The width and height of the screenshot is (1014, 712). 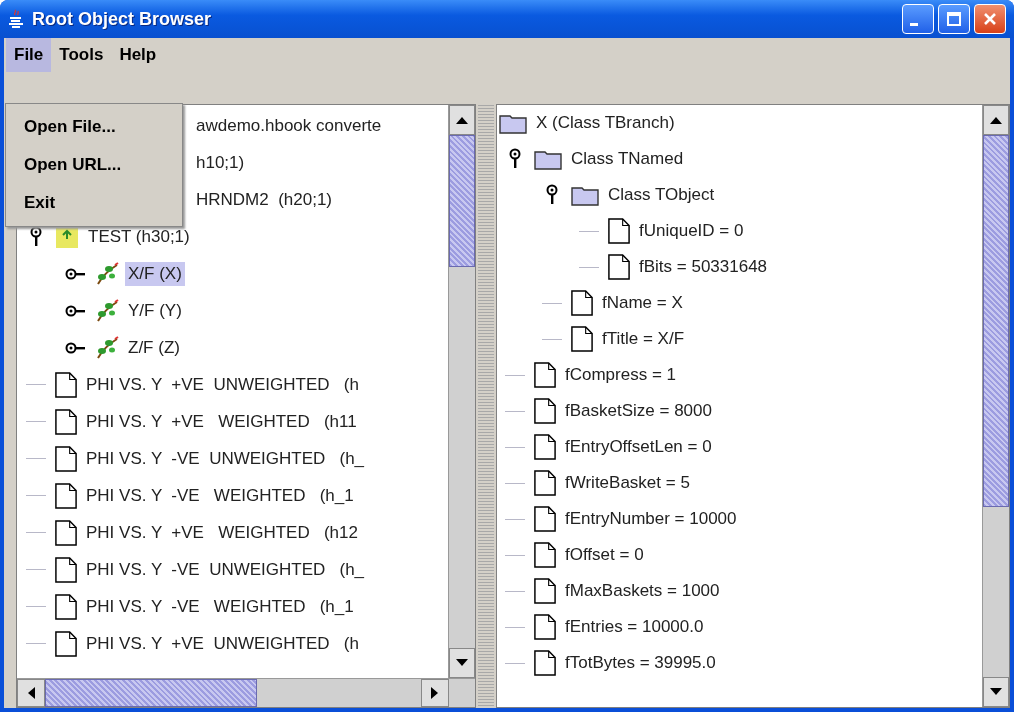 What do you see at coordinates (154, 347) in the screenshot?
I see `tree-item: Z/F (Z)` at bounding box center [154, 347].